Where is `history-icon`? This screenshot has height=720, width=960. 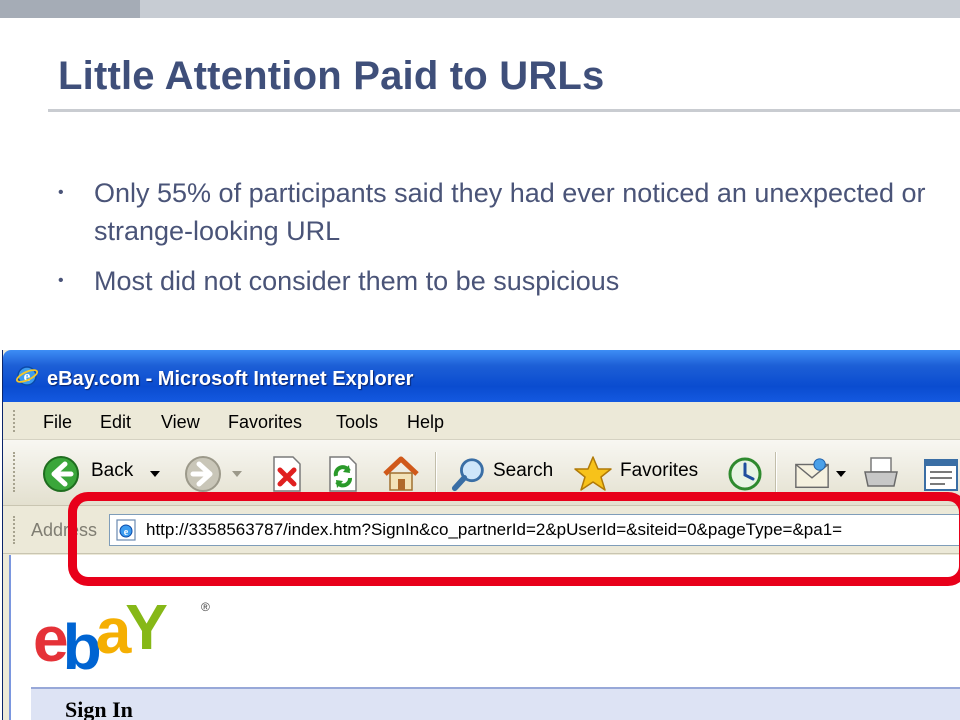 history-icon is located at coordinates (745, 474).